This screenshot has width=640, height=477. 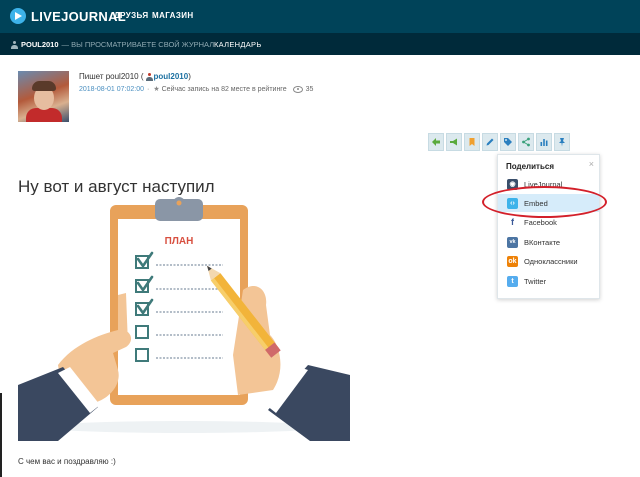 I want to click on share-item-label: Одноклассники, so click(x=551, y=261).